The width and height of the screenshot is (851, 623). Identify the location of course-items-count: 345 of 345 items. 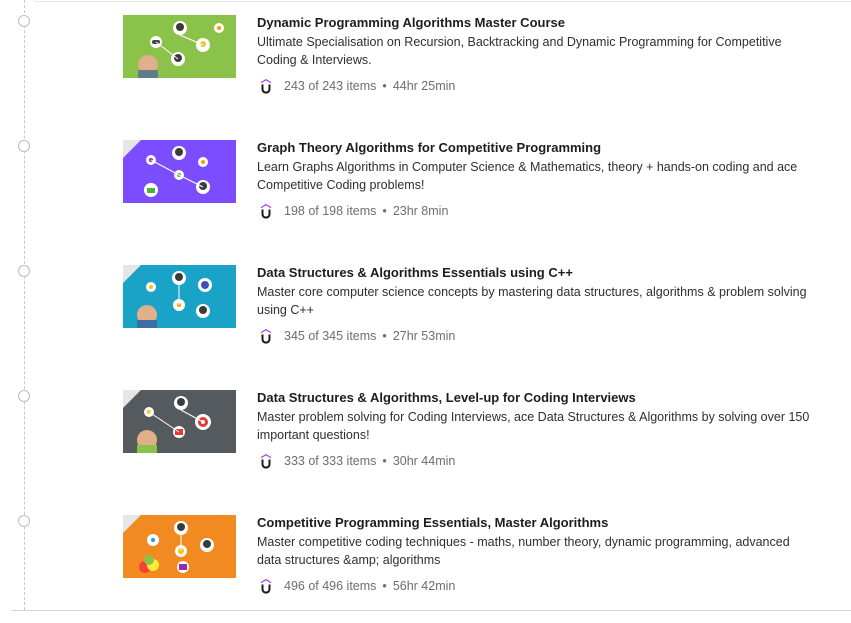
(330, 336).